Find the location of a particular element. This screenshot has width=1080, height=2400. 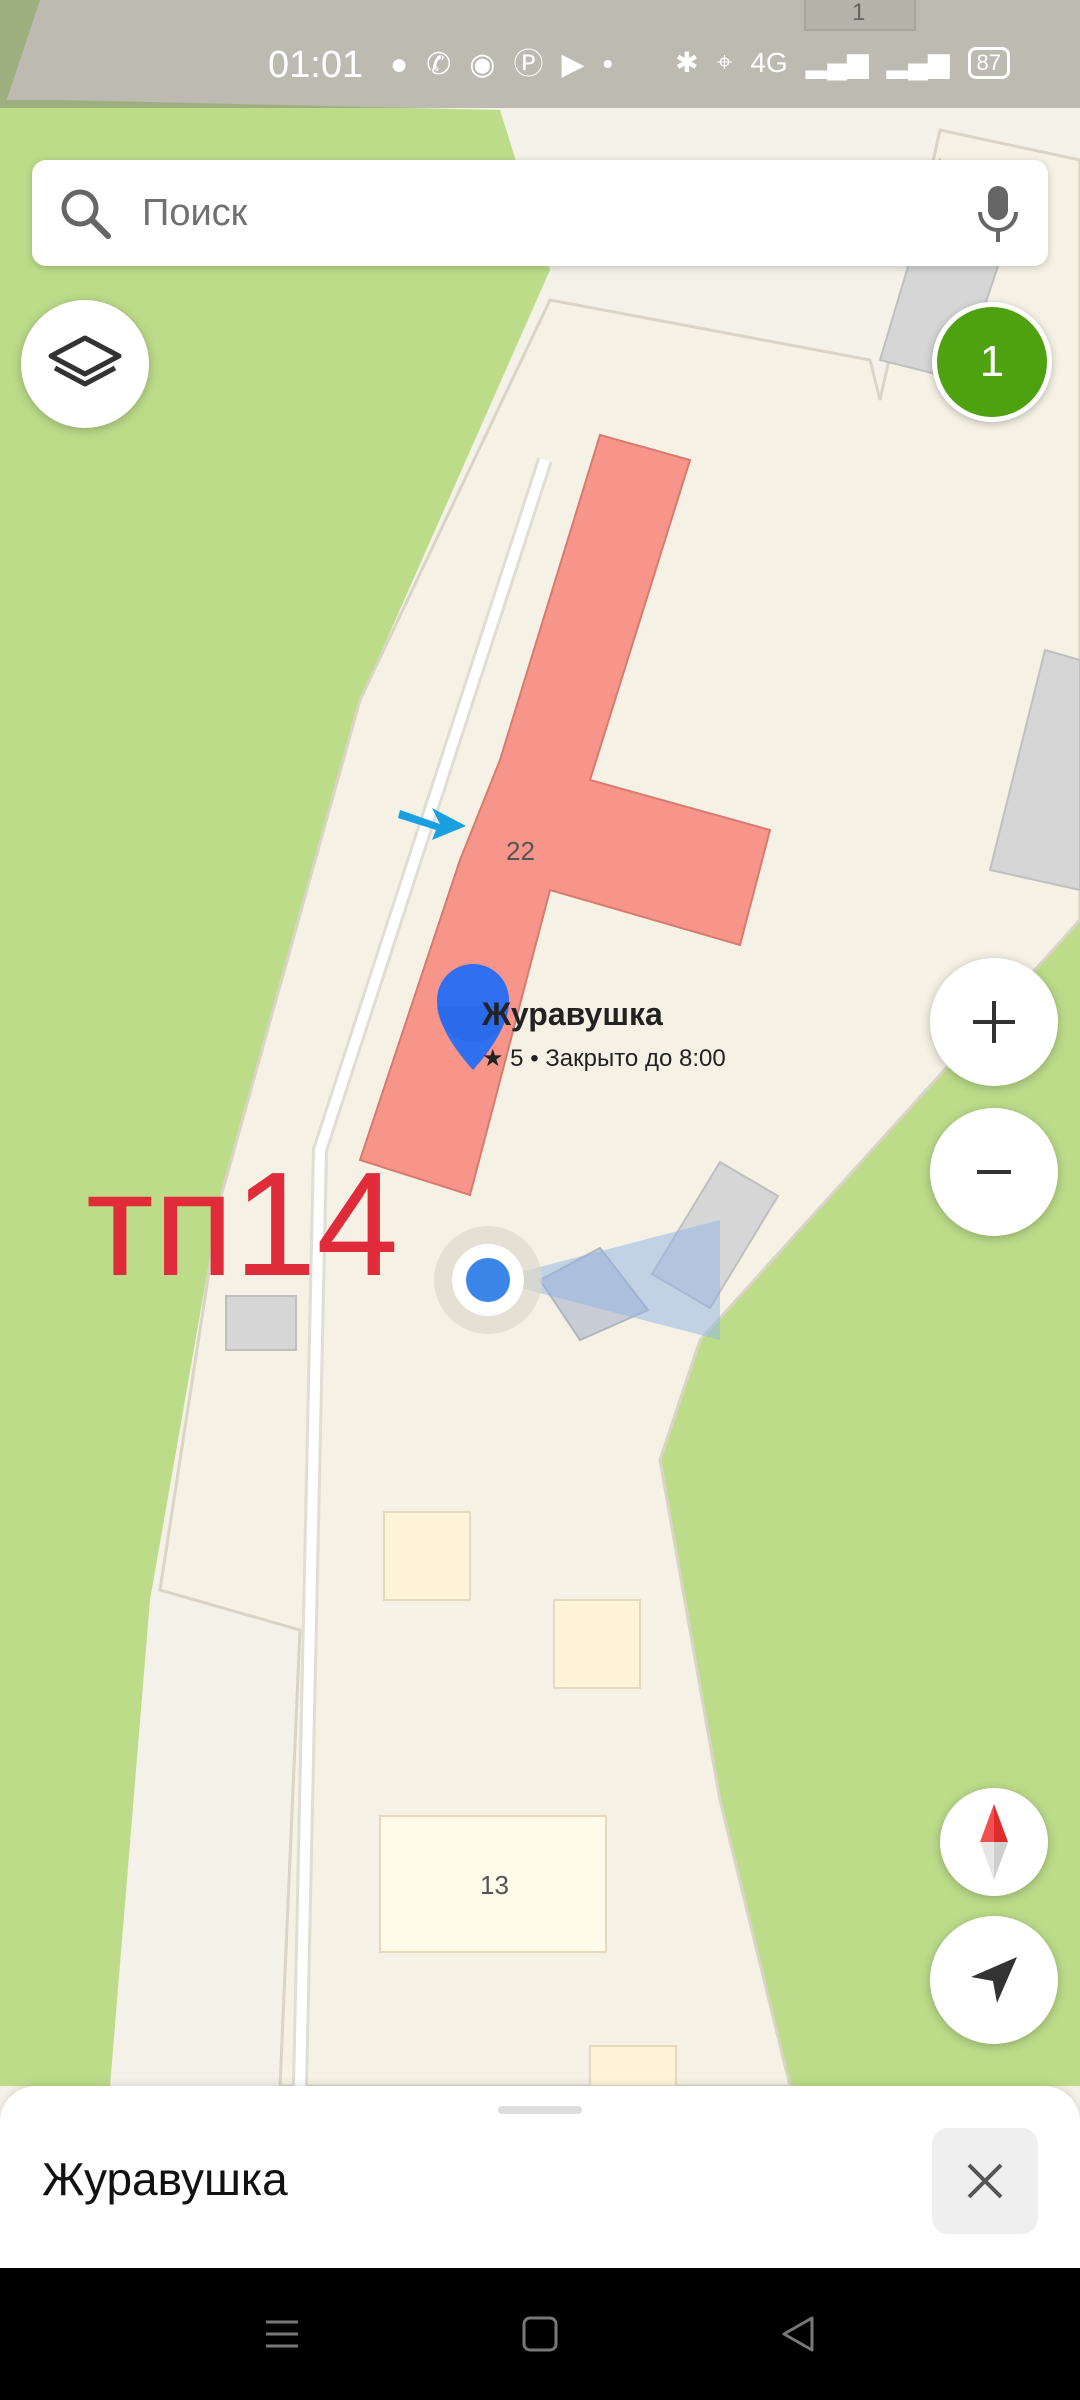

minus-icon is located at coordinates (994, 1172).